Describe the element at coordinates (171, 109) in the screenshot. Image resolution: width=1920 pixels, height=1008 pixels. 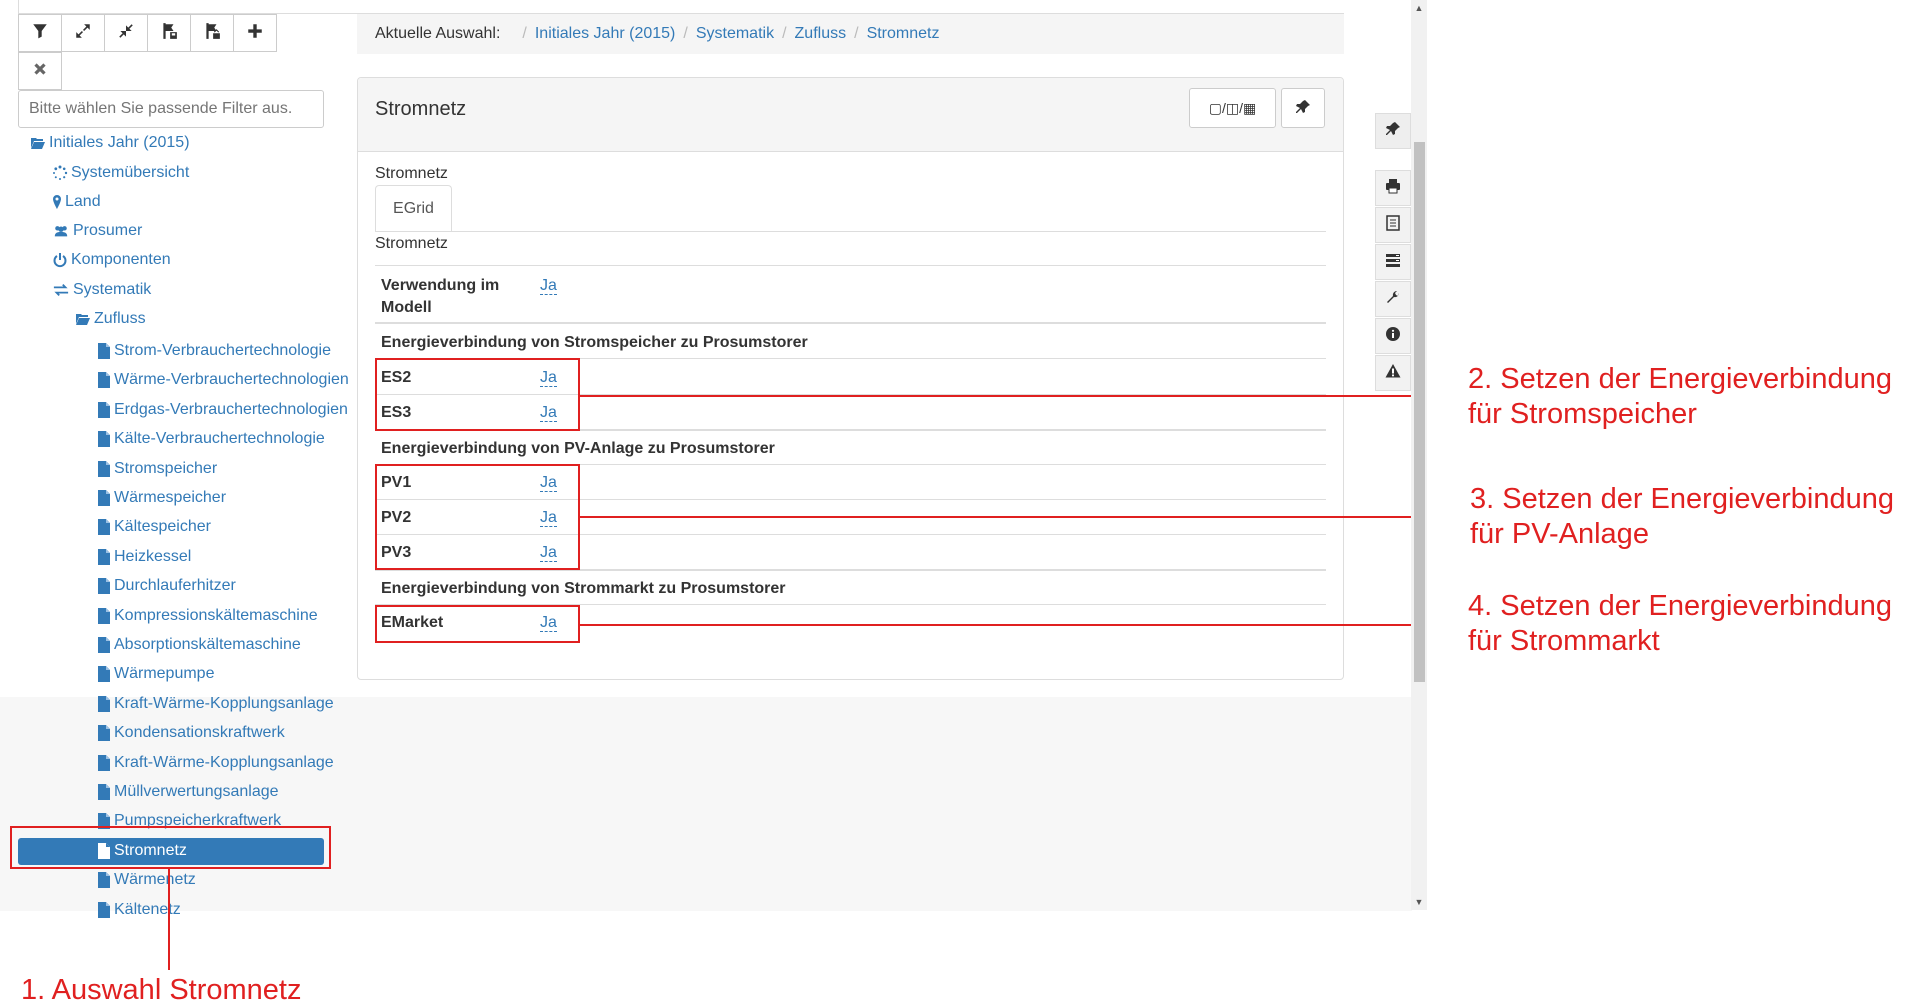
I see `filter-input` at that location.